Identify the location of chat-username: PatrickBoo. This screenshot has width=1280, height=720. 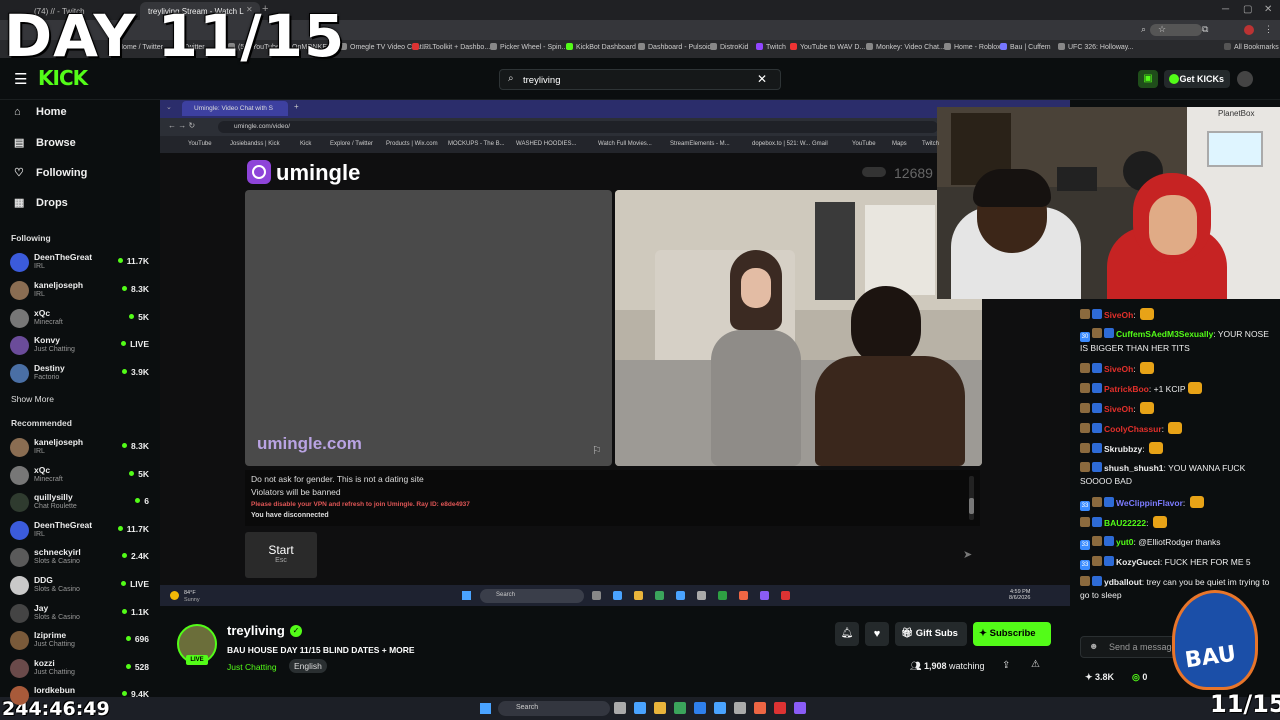
(1126, 389).